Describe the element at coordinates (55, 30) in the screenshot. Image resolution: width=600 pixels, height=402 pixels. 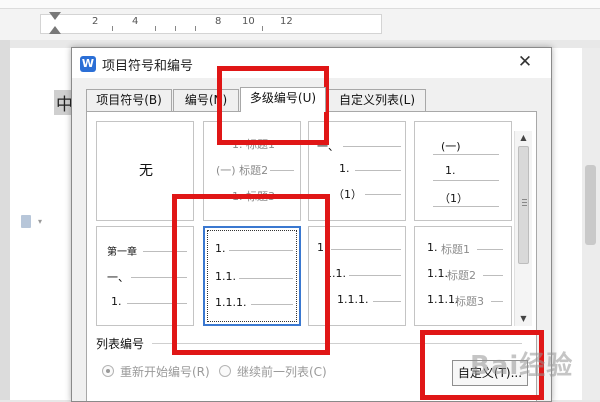
I see `hanging-indent-marker` at that location.